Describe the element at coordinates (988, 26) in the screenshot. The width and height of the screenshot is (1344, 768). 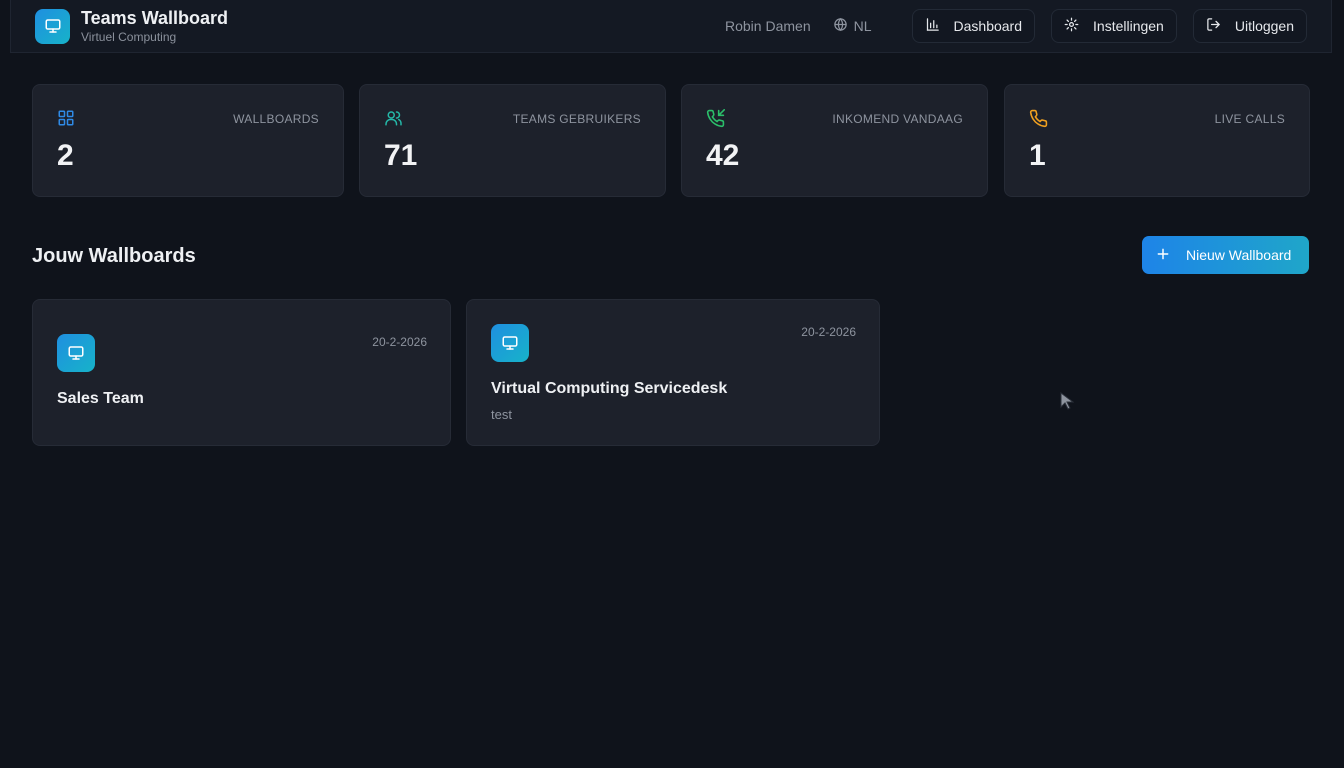
I see `dashboard-label: Dashboard` at that location.